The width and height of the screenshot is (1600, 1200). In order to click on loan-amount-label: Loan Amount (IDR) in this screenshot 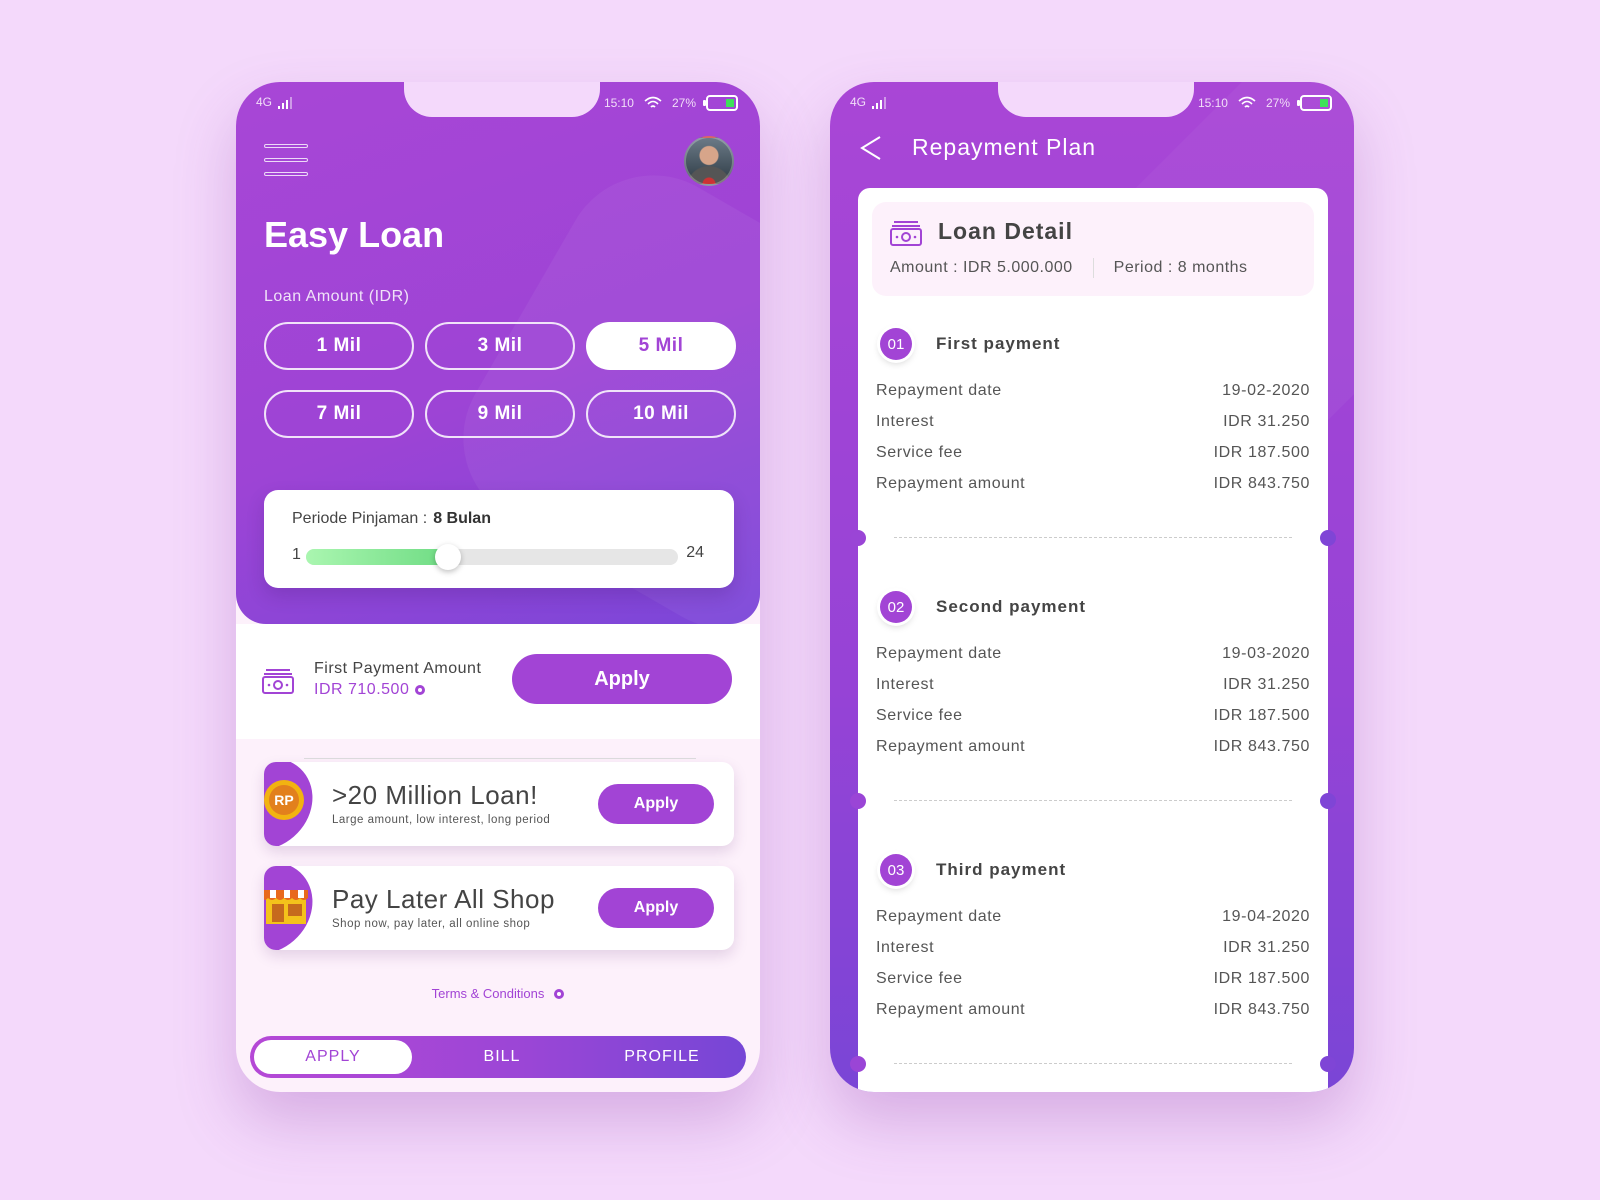, I will do `click(337, 296)`.